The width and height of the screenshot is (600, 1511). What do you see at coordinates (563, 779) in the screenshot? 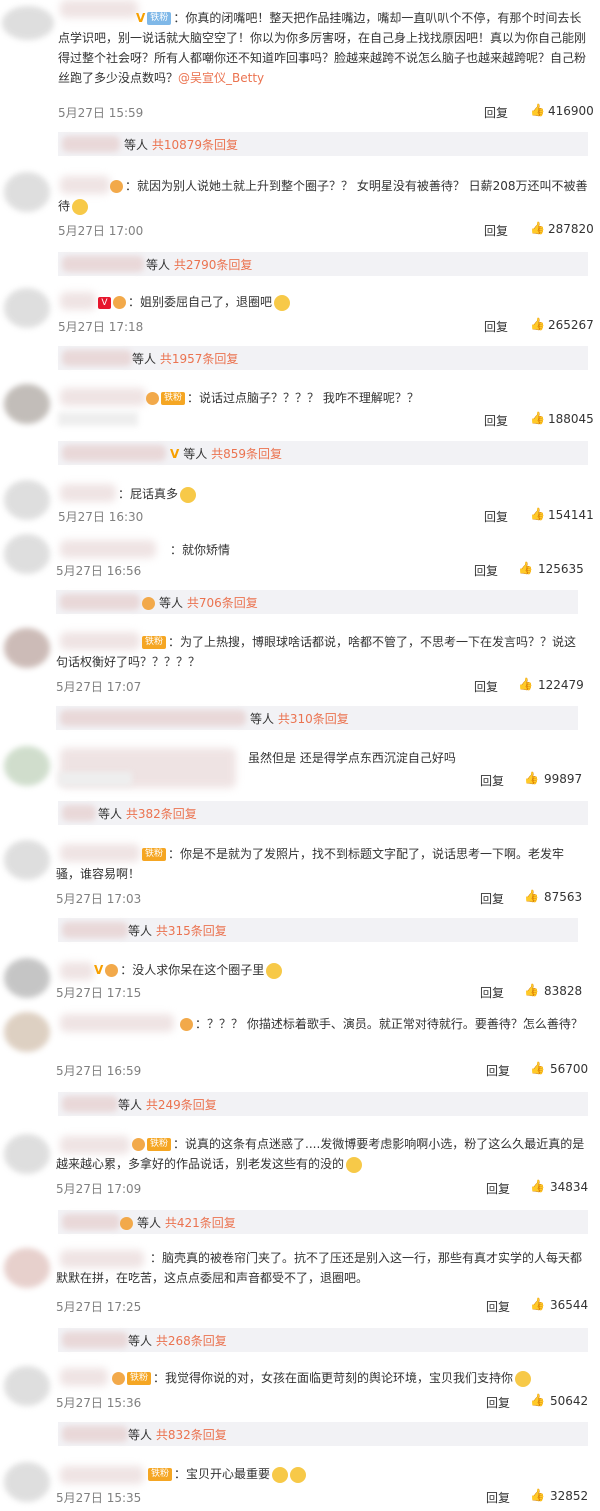
I see `like-count: 99897` at bounding box center [563, 779].